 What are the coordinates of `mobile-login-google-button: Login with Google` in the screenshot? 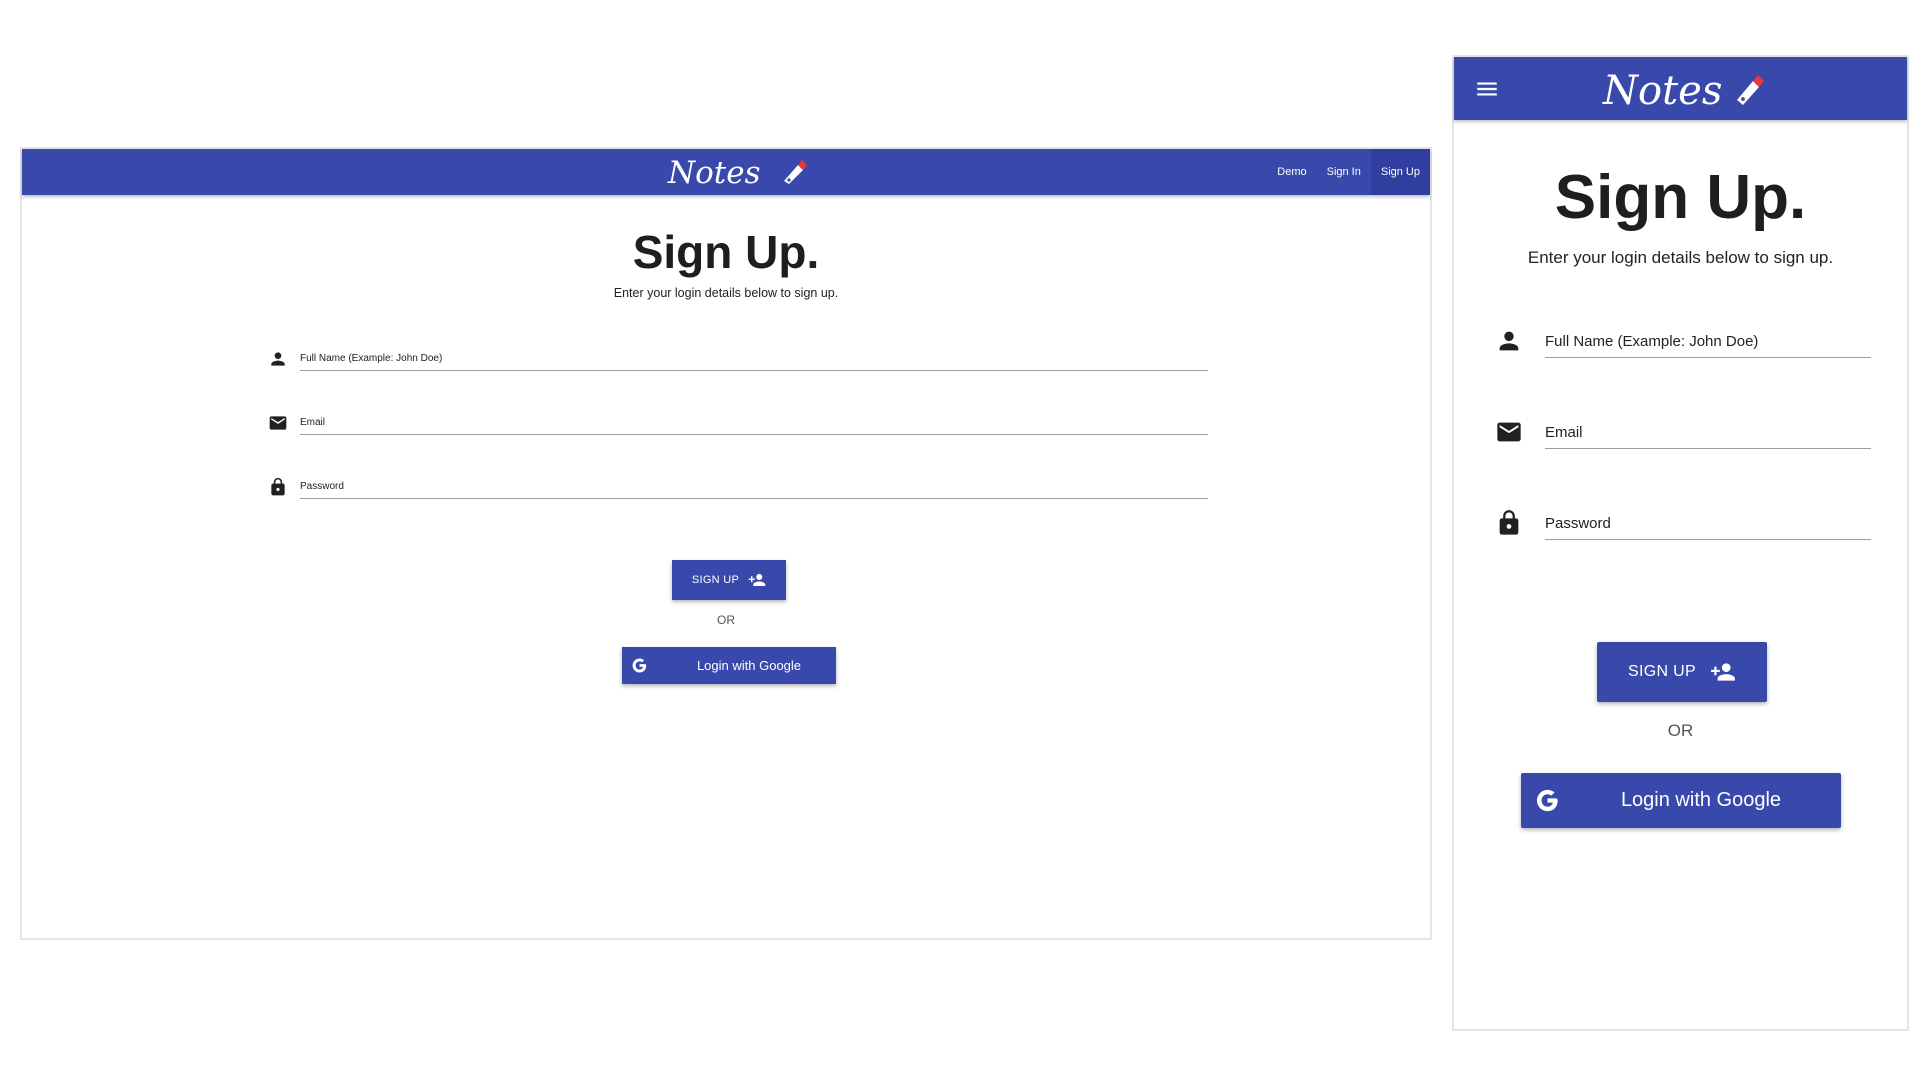 It's located at (1681, 800).